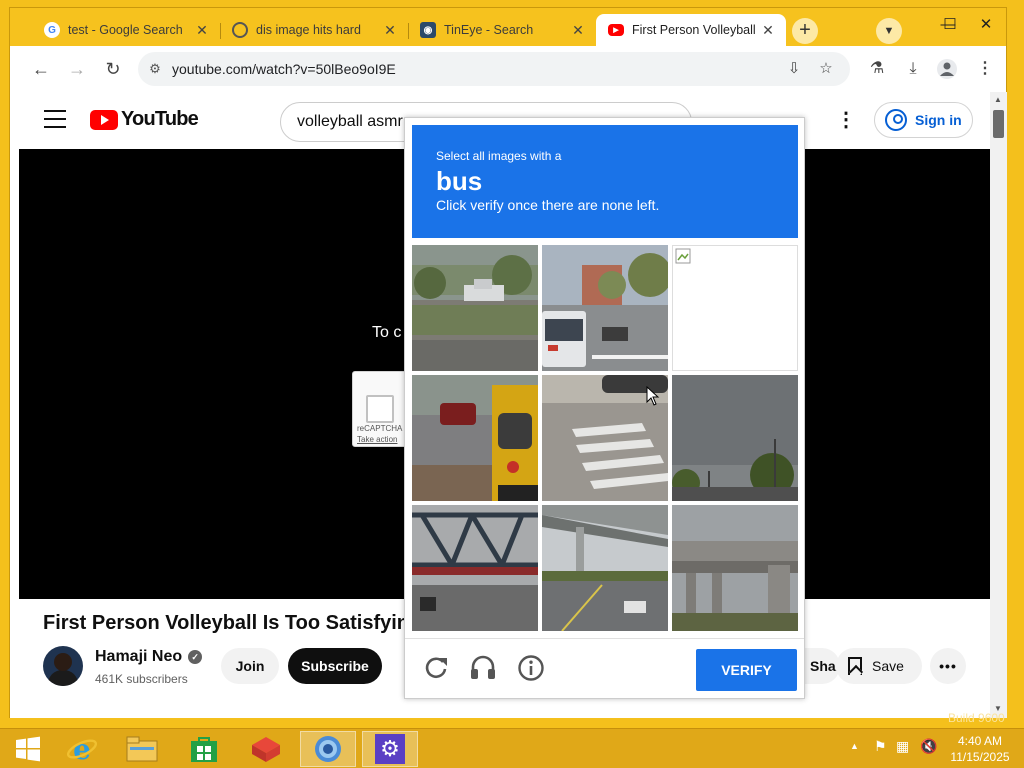 The image size is (1024, 768). Describe the element at coordinates (746, 670) in the screenshot. I see `verify-button: VERIFY` at that location.